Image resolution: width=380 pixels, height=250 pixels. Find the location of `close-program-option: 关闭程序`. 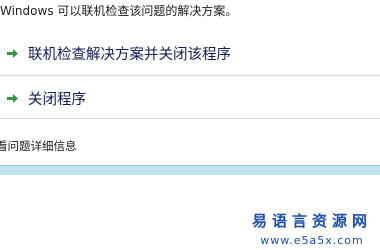

close-program-option: 关闭程序 is located at coordinates (190, 98).